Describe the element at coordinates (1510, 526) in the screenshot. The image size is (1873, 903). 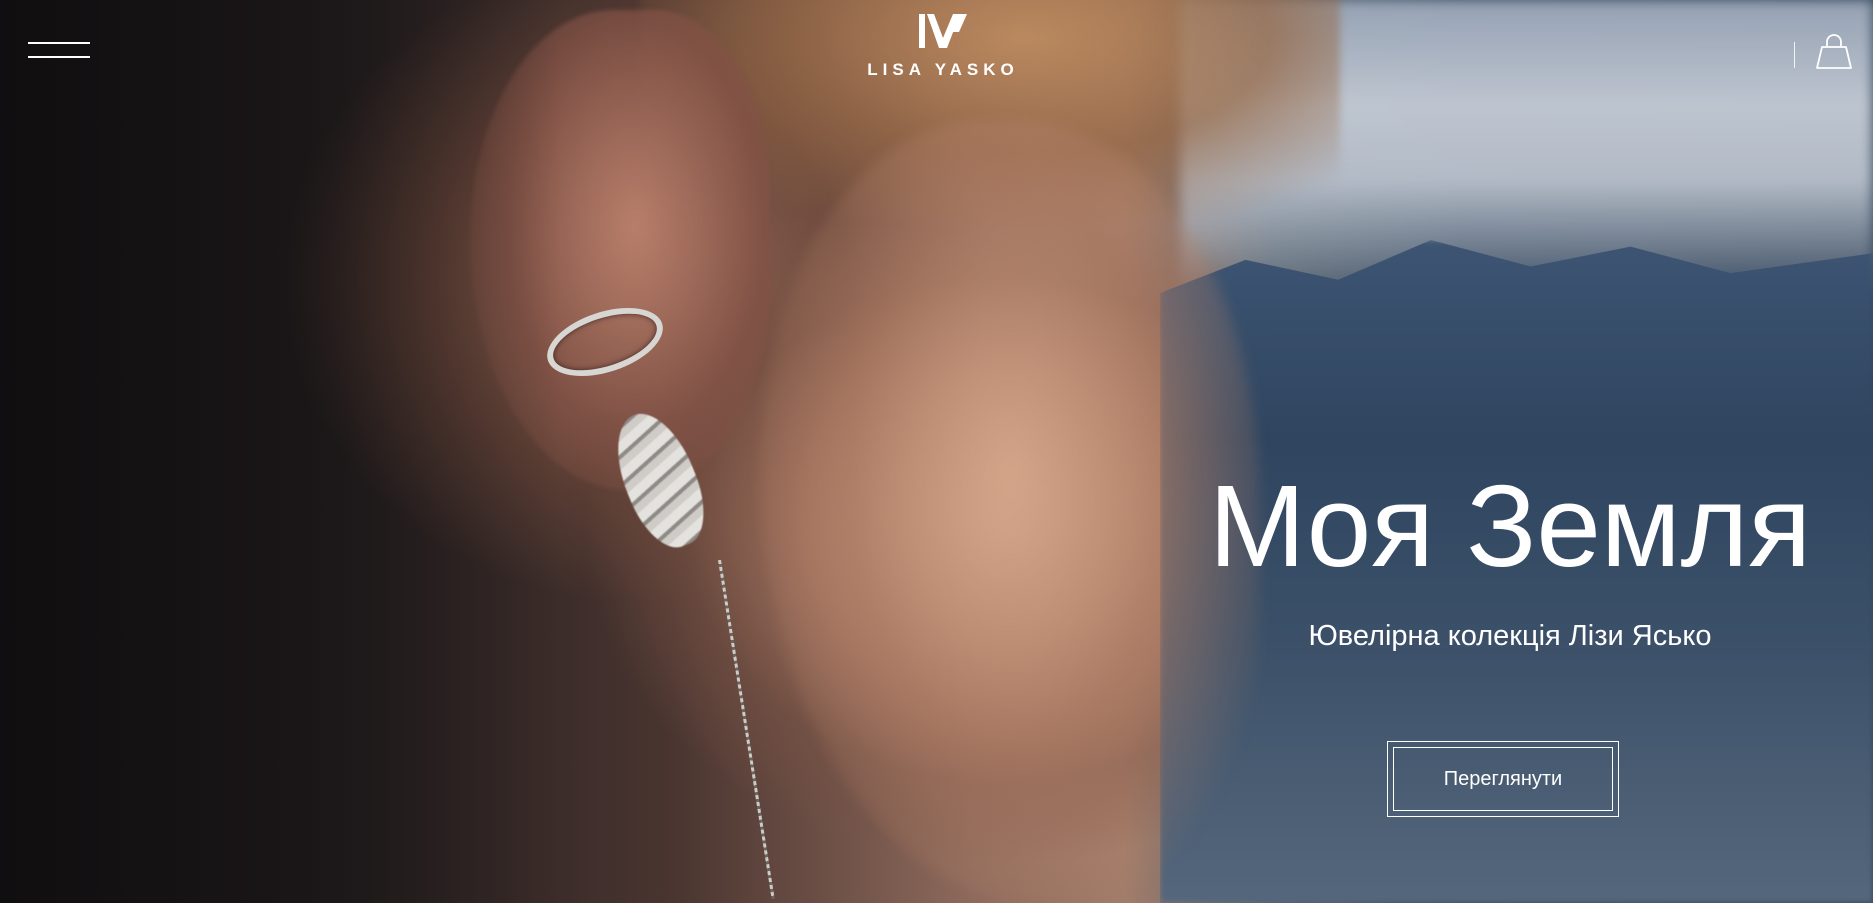
I see `hero-title: Моя Земля` at that location.